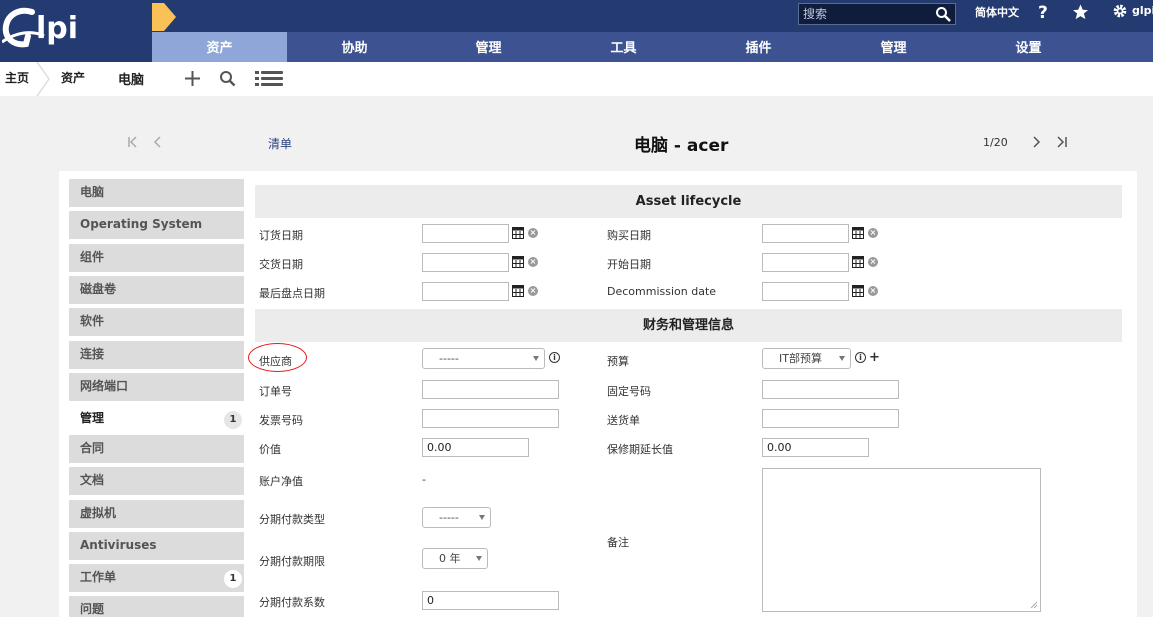 Image resolution: width=1153 pixels, height=617 pixels. I want to click on global-search, so click(877, 14).